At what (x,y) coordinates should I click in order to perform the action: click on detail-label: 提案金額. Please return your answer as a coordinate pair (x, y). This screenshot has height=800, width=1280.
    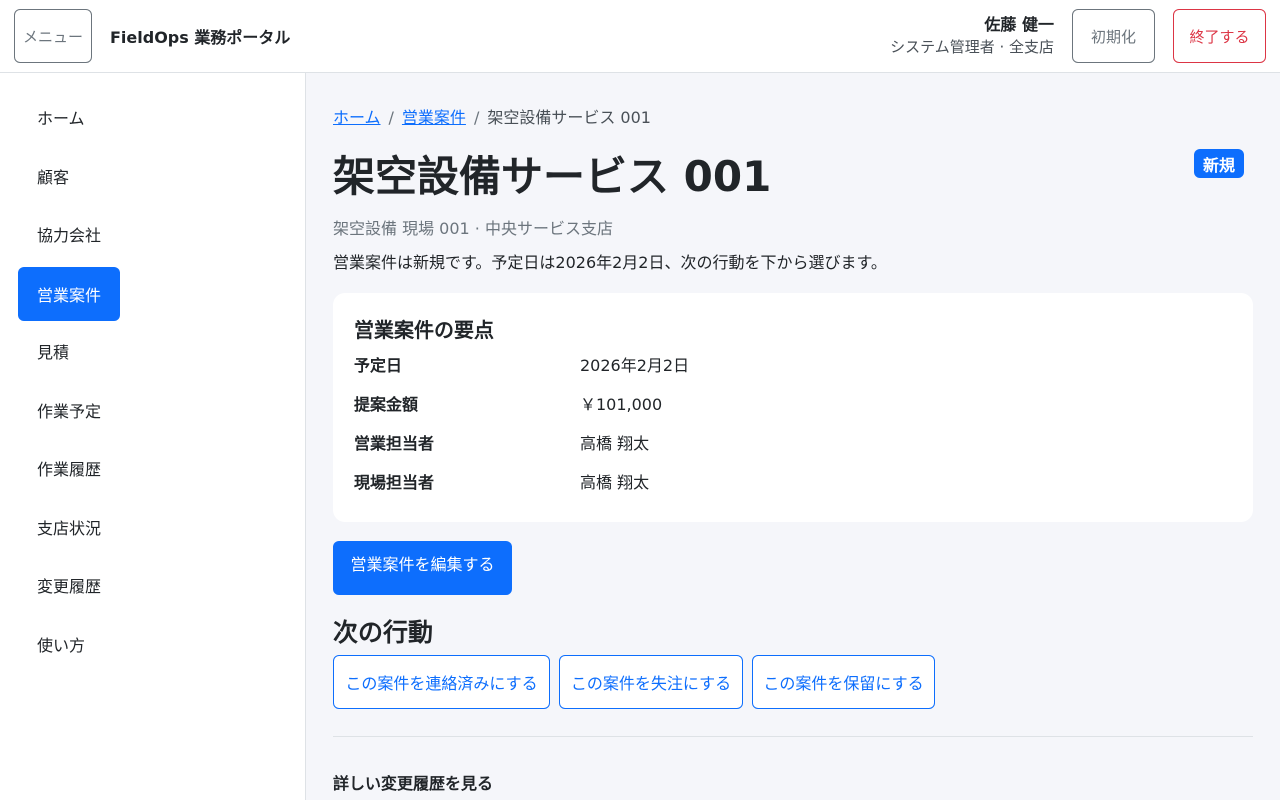
    Looking at the image, I should click on (386, 404).